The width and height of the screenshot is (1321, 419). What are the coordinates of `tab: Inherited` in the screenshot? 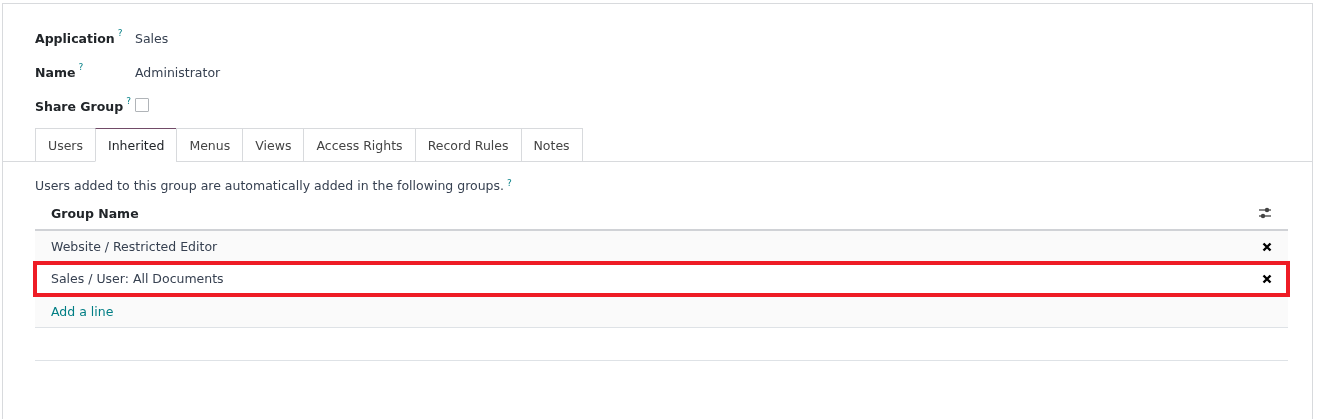 It's located at (136, 145).